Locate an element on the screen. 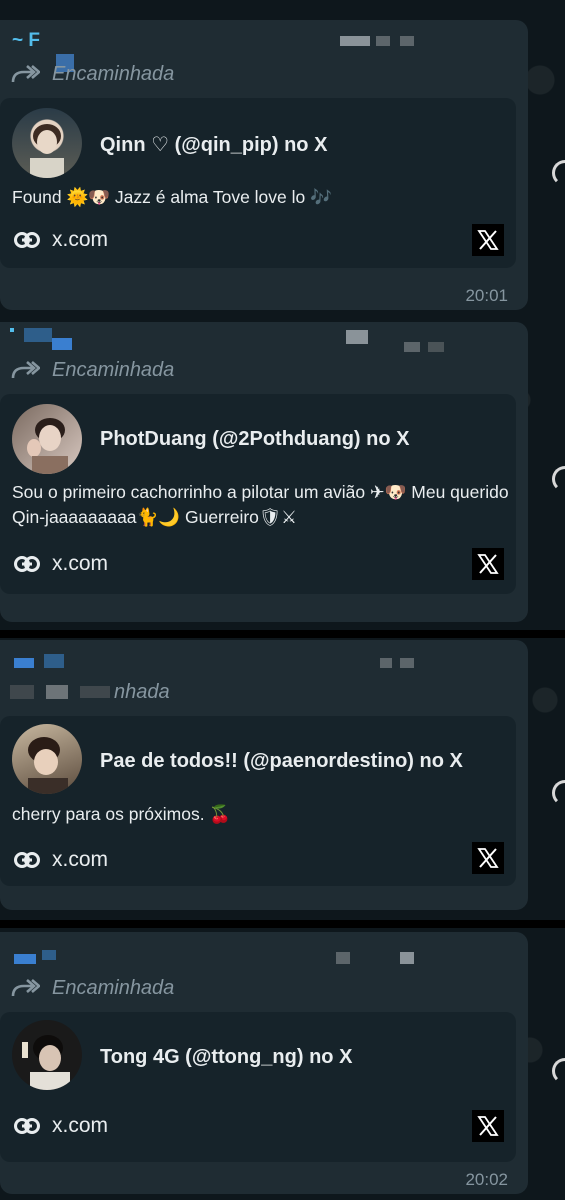  preview-description: Found 🌞🐶 Jazz é alma Tove love lo 🎶 is located at coordinates (172, 197).